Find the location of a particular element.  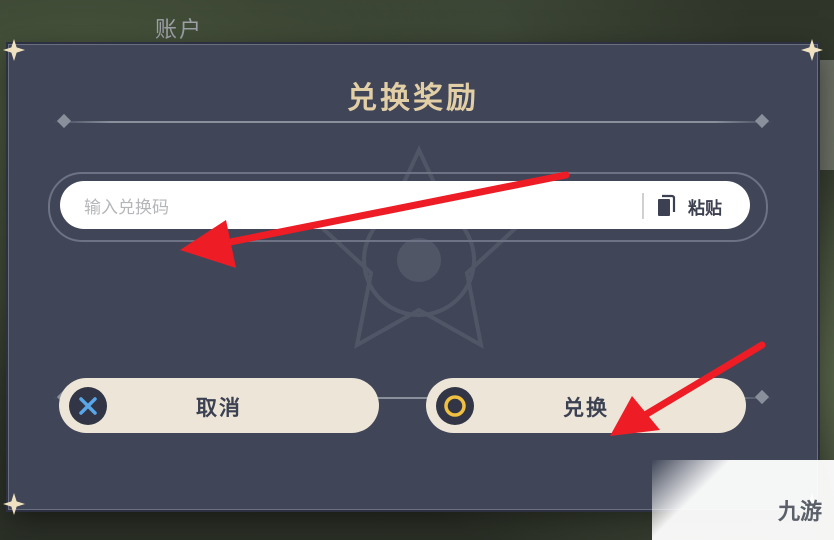

redeem-code-input: 输入兑换码 粘贴 is located at coordinates (405, 205).